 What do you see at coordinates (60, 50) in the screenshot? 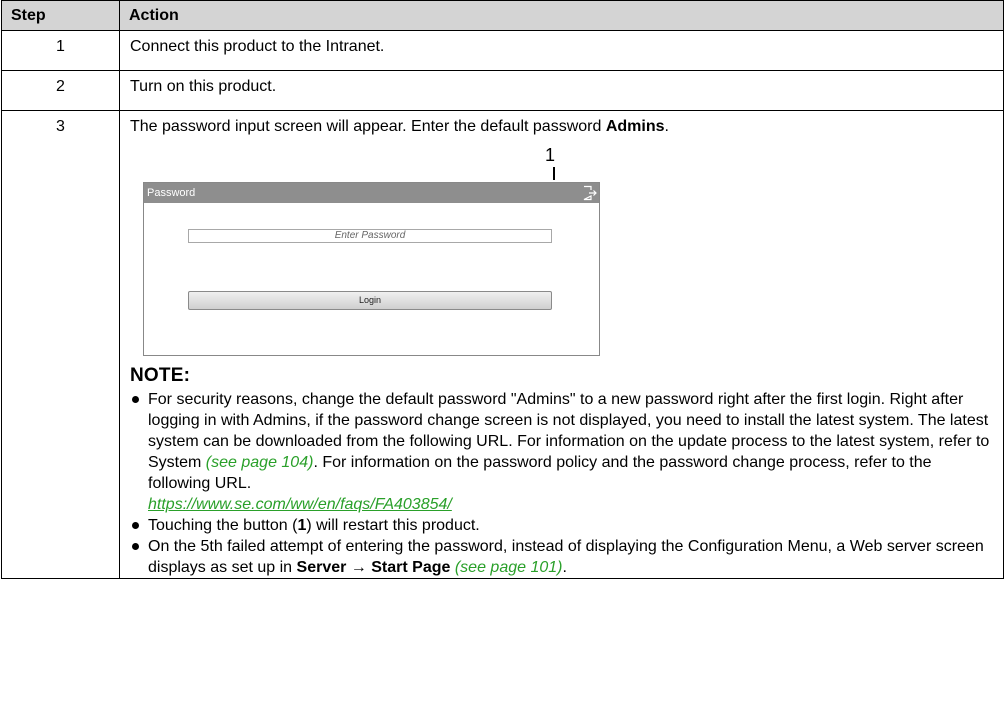
I see `step-number: 1` at bounding box center [60, 50].